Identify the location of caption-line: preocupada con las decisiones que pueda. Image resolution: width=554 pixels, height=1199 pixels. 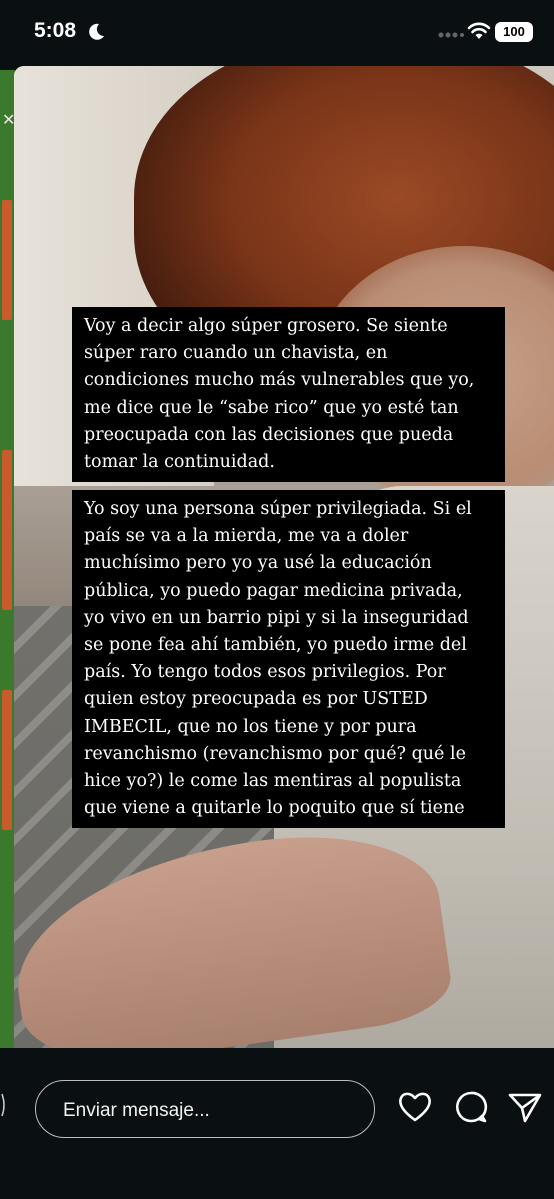
(269, 434).